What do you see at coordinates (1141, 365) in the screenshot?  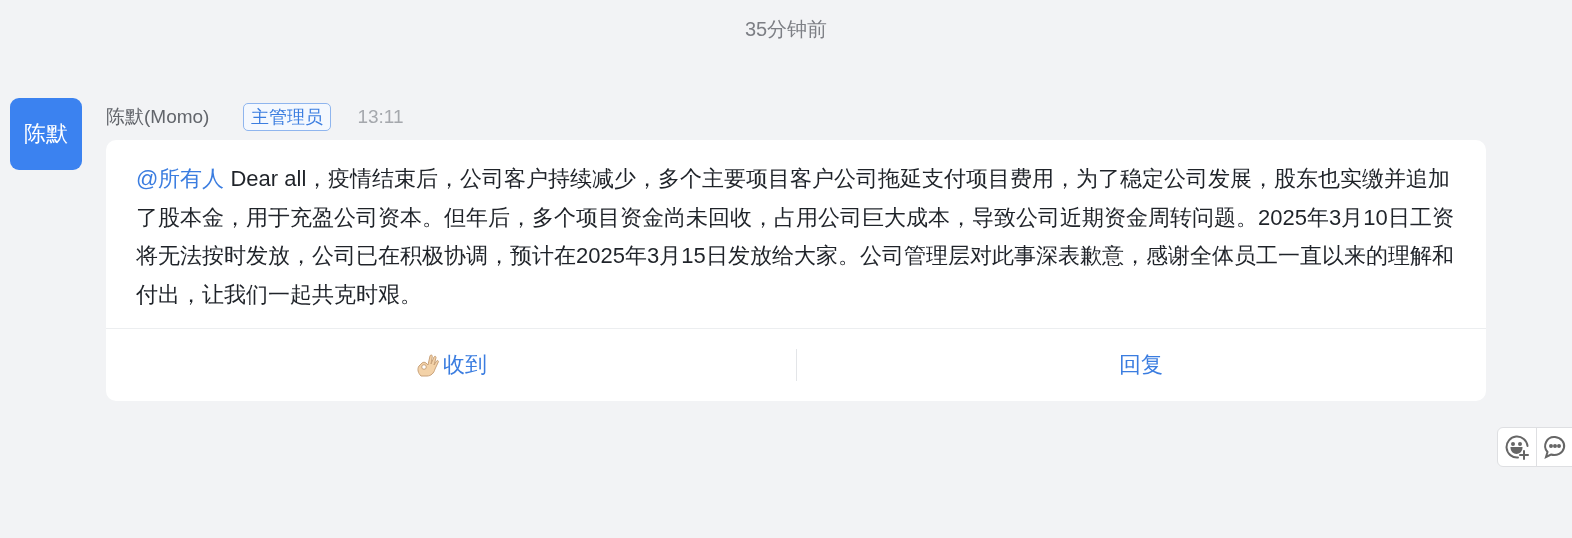 I see `reply-button: 回复` at bounding box center [1141, 365].